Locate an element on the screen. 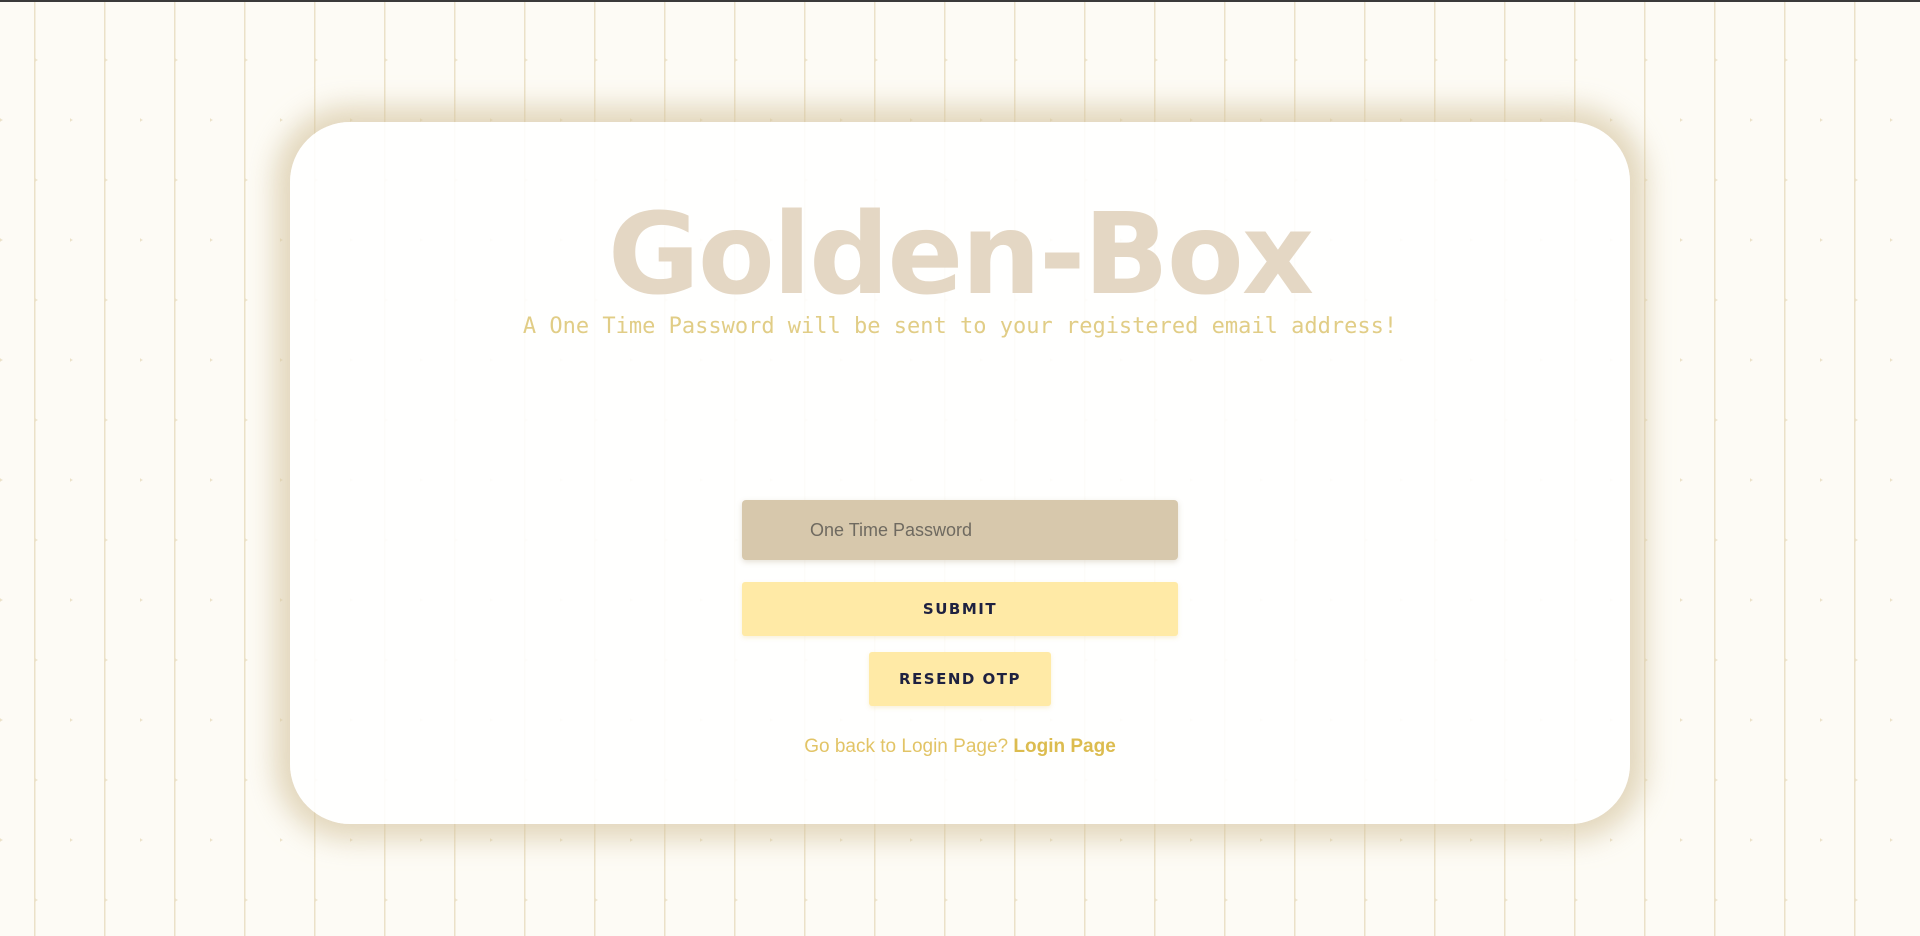 This screenshot has height=936, width=1920. otp-input is located at coordinates (960, 530).